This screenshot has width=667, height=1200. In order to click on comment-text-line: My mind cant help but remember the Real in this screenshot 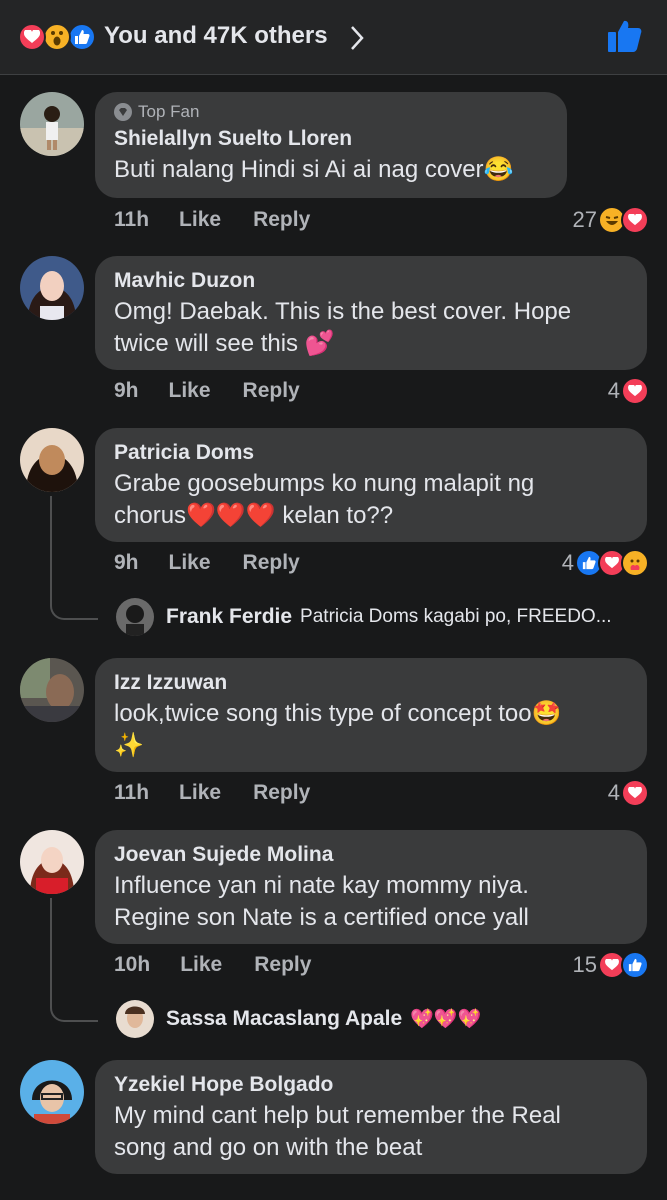, I will do `click(337, 1115)`.